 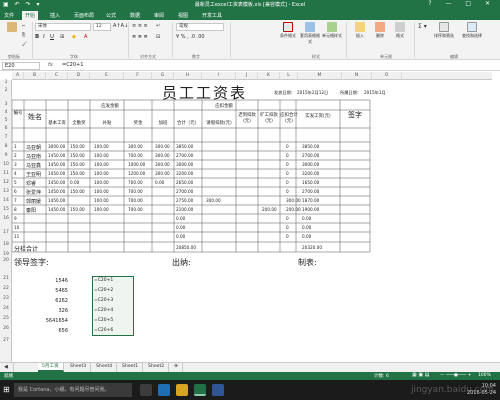 What do you see at coordinates (176, 367) in the screenshot?
I see `add-sheet-button: ⊕` at bounding box center [176, 367].